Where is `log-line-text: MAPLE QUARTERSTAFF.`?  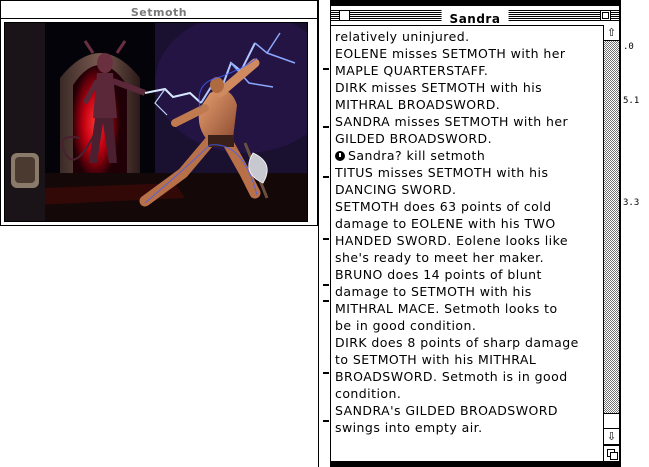
log-line-text: MAPLE QUARTERSTAFF. is located at coordinates (412, 70).